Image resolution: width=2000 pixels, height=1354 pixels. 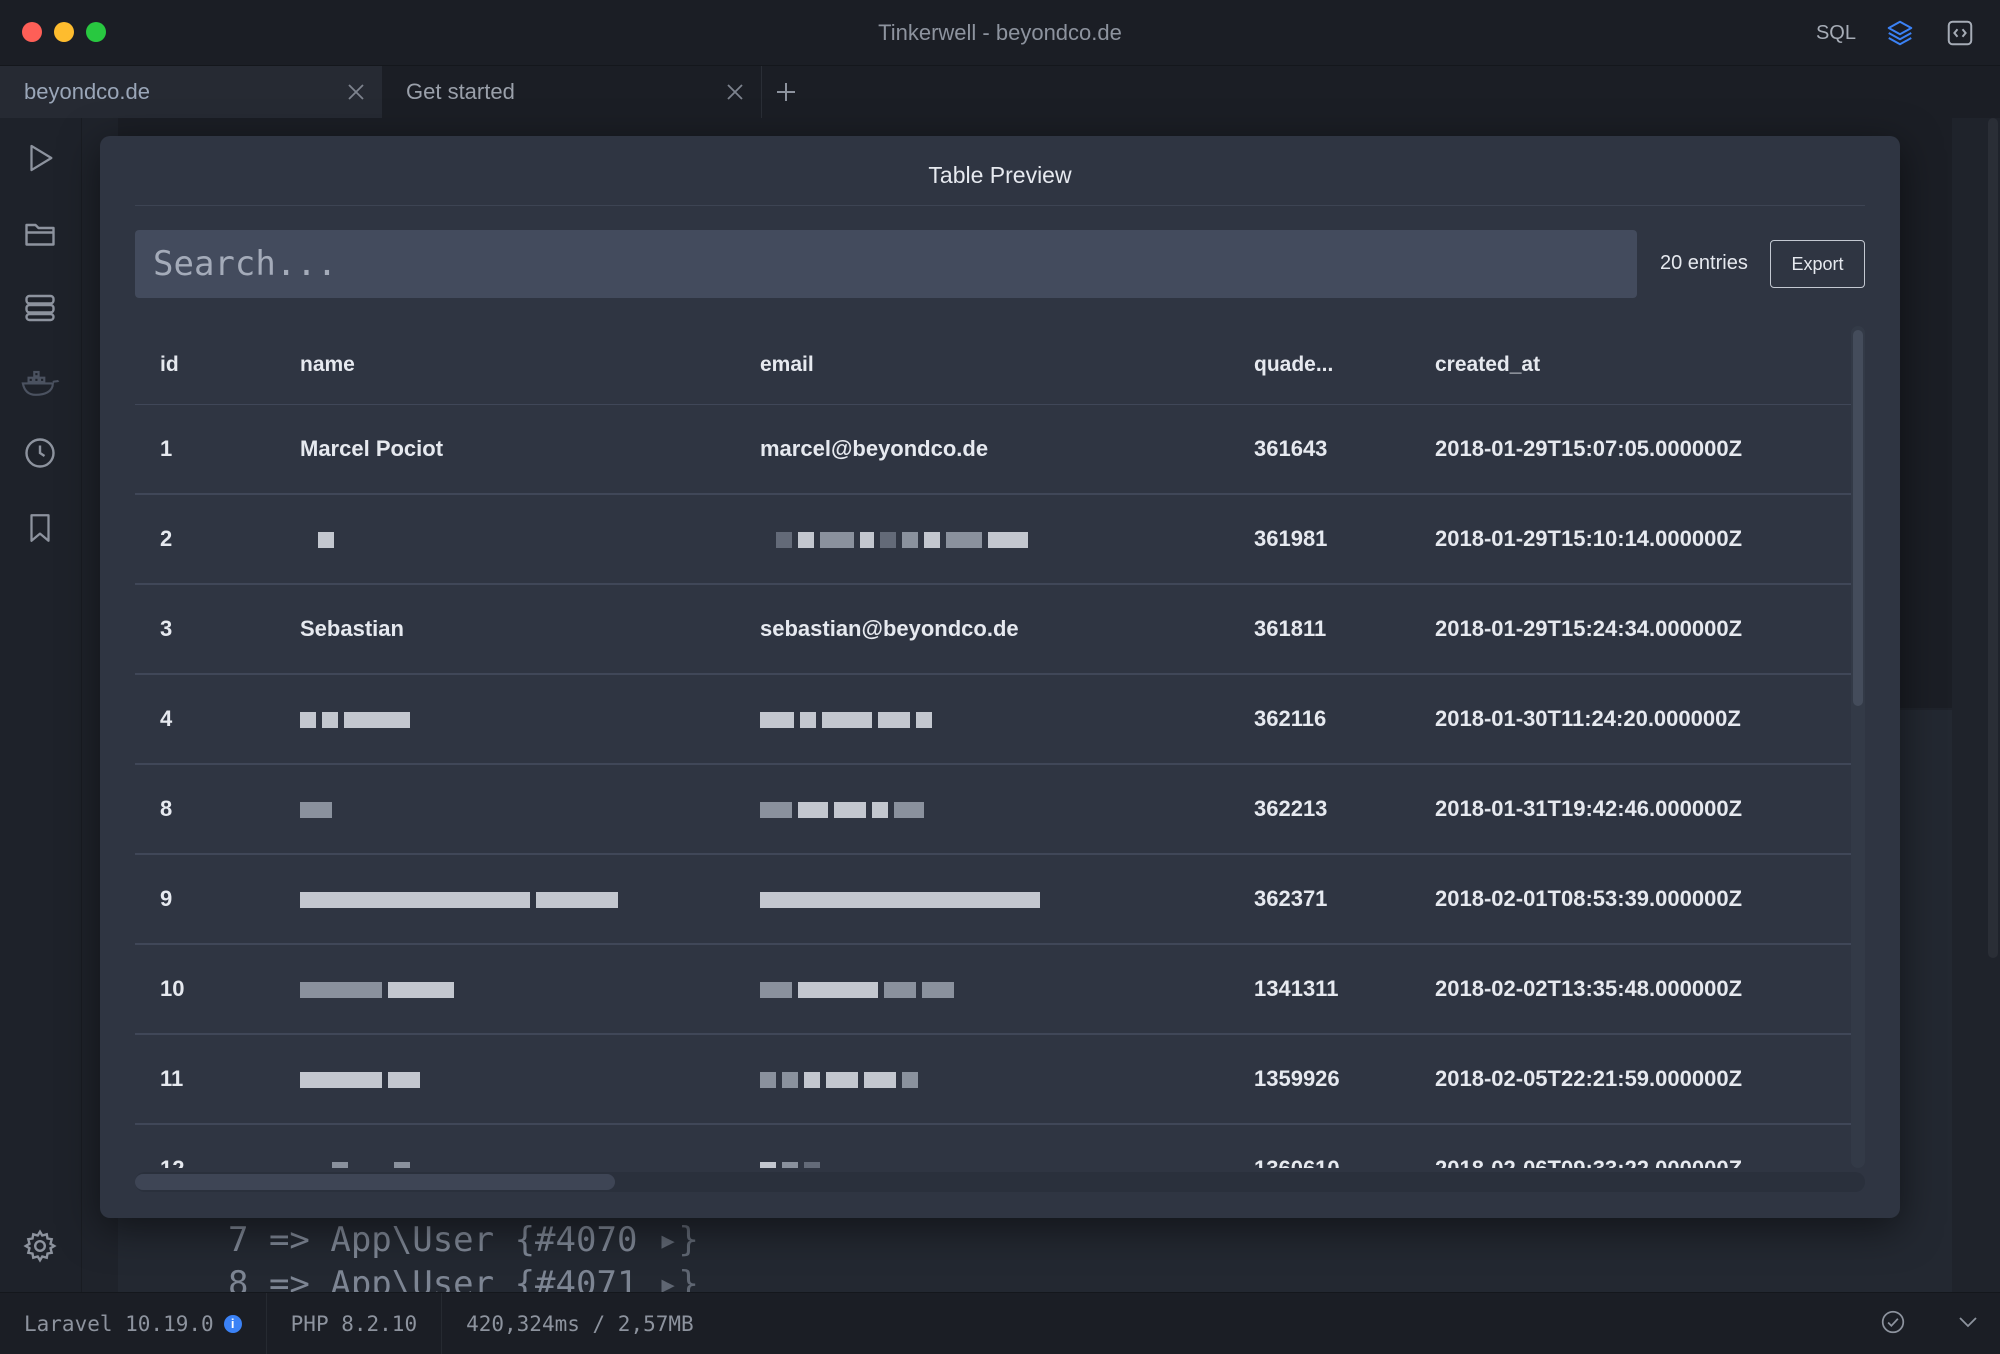 What do you see at coordinates (1643, 989) in the screenshot?
I see `cell-created-at: 2018-02-02T13:35:48.000000Z` at bounding box center [1643, 989].